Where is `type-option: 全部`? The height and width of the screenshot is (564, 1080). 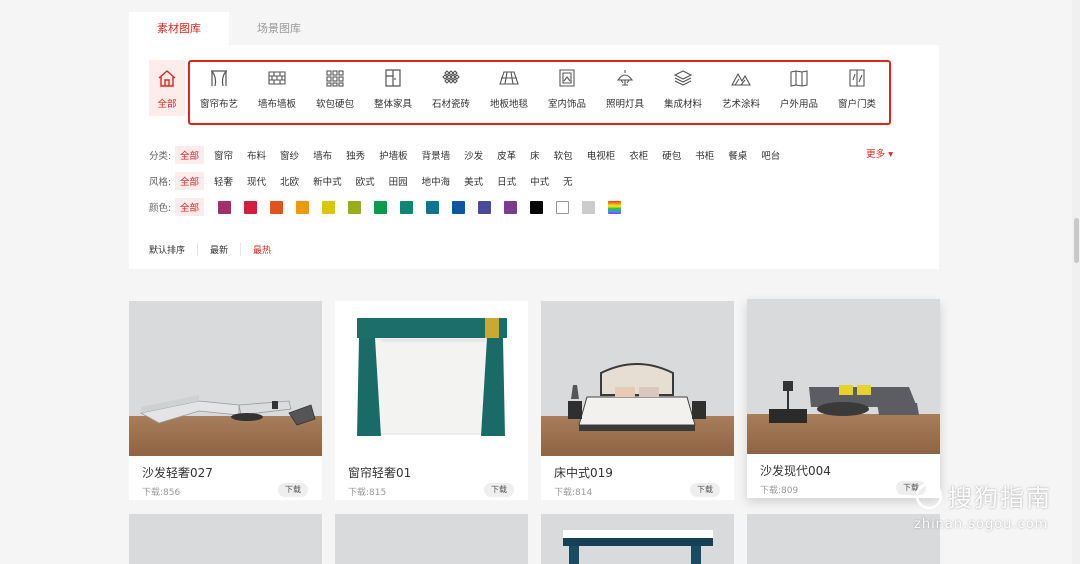 type-option: 全部 is located at coordinates (190, 155).